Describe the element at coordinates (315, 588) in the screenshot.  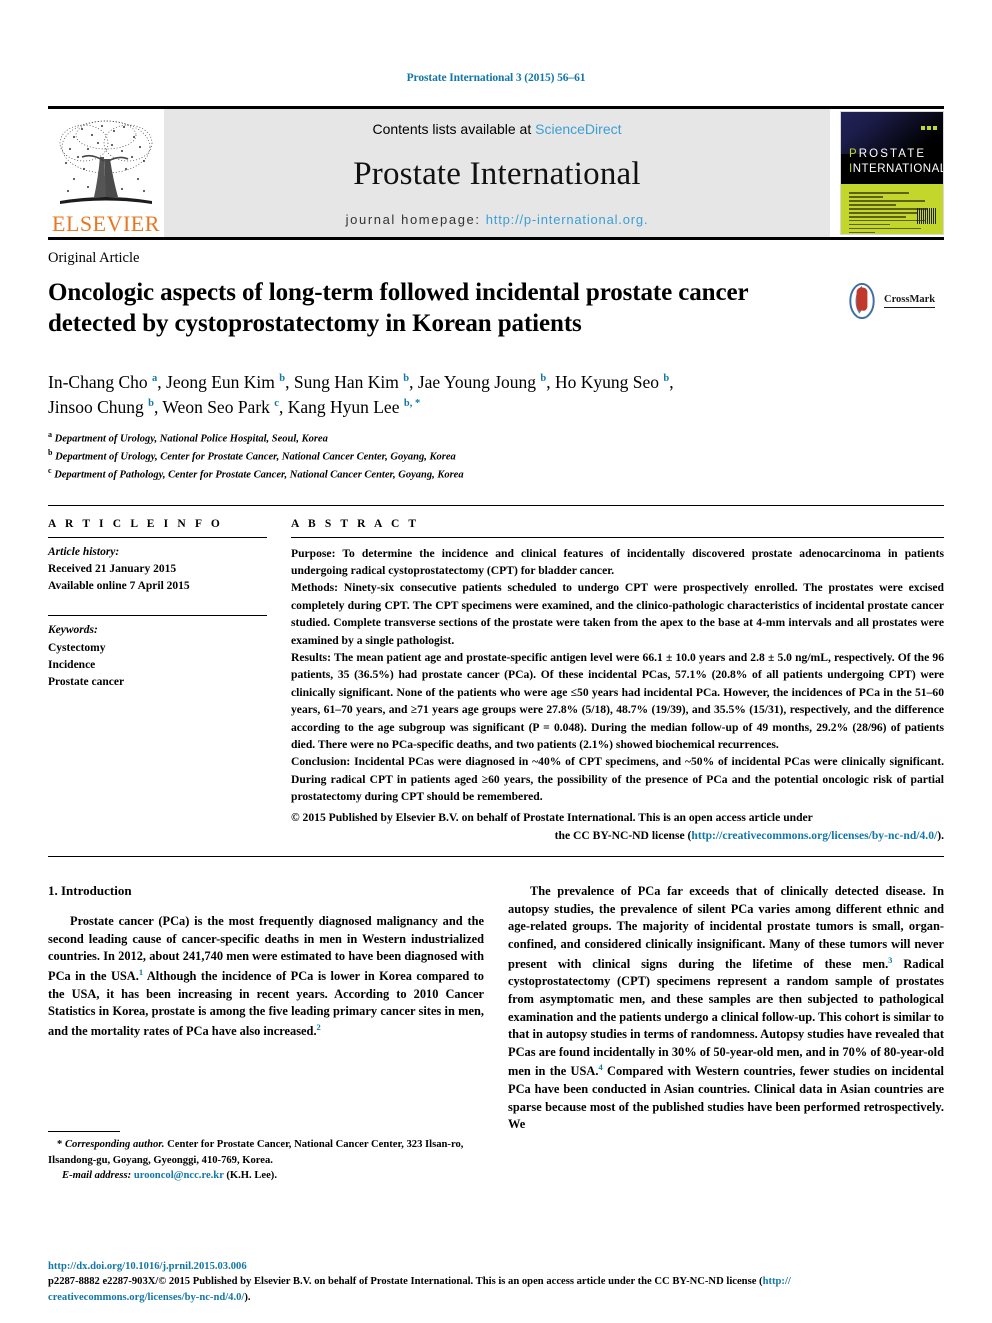
I see `abstract-methods-label: Methods:` at that location.